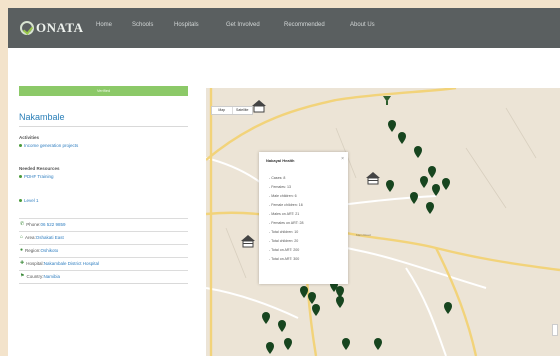 This screenshot has width=560, height=356. What do you see at coordinates (22, 263) in the screenshot?
I see `hospital-icon: ✚` at bounding box center [22, 263].